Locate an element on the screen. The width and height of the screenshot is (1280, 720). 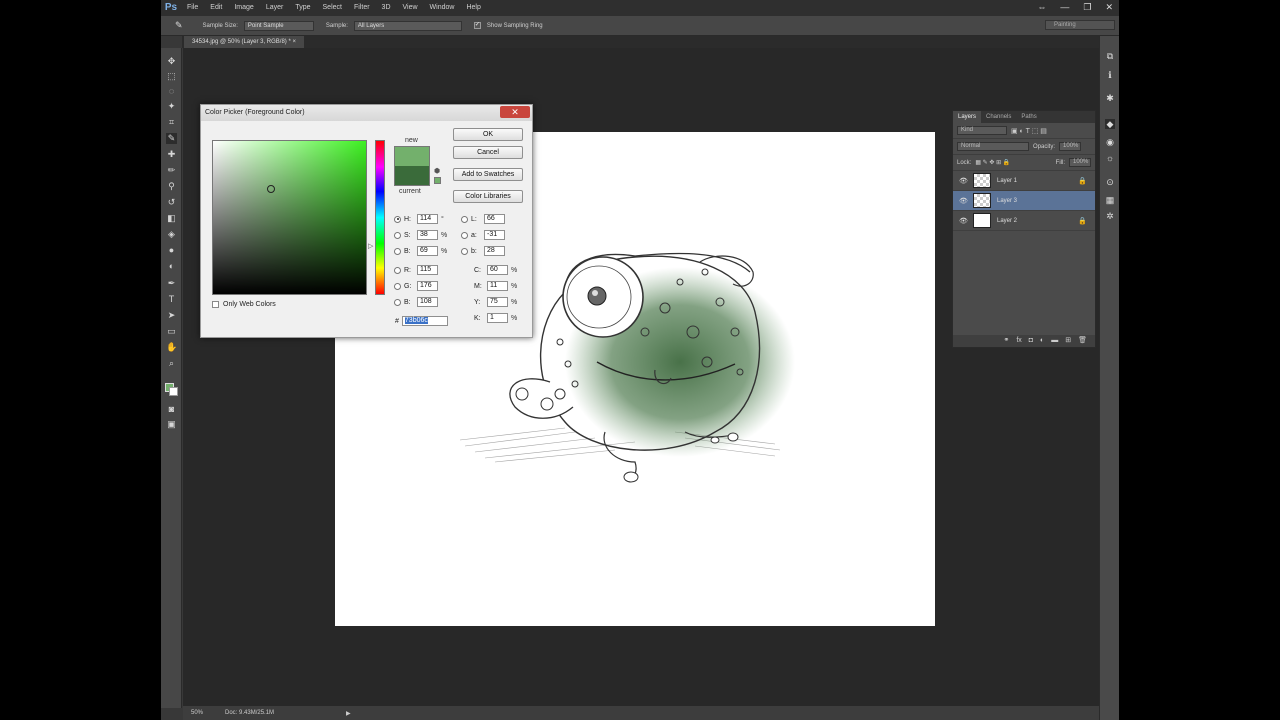
type-tool-icon: T is located at coordinates (171, 299).